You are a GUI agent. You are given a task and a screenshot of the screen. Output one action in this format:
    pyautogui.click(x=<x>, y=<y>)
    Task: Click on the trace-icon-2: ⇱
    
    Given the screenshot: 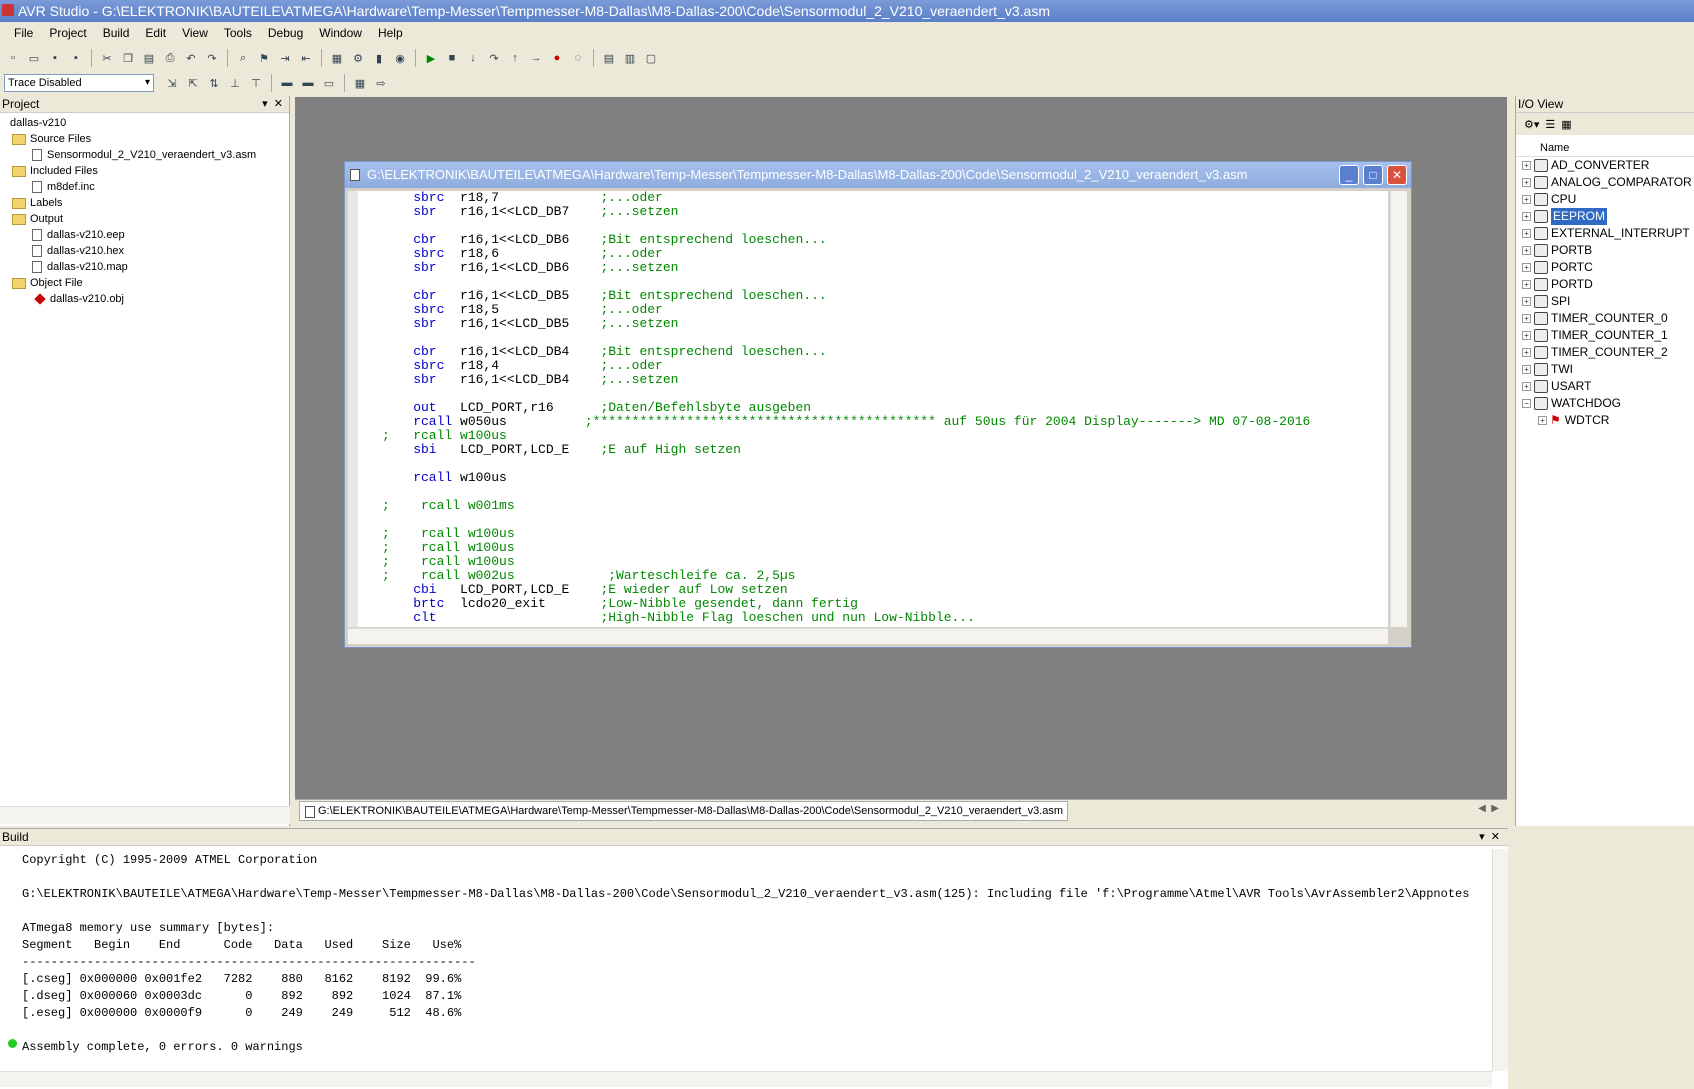 What is the action you would take?
    pyautogui.click(x=193, y=83)
    